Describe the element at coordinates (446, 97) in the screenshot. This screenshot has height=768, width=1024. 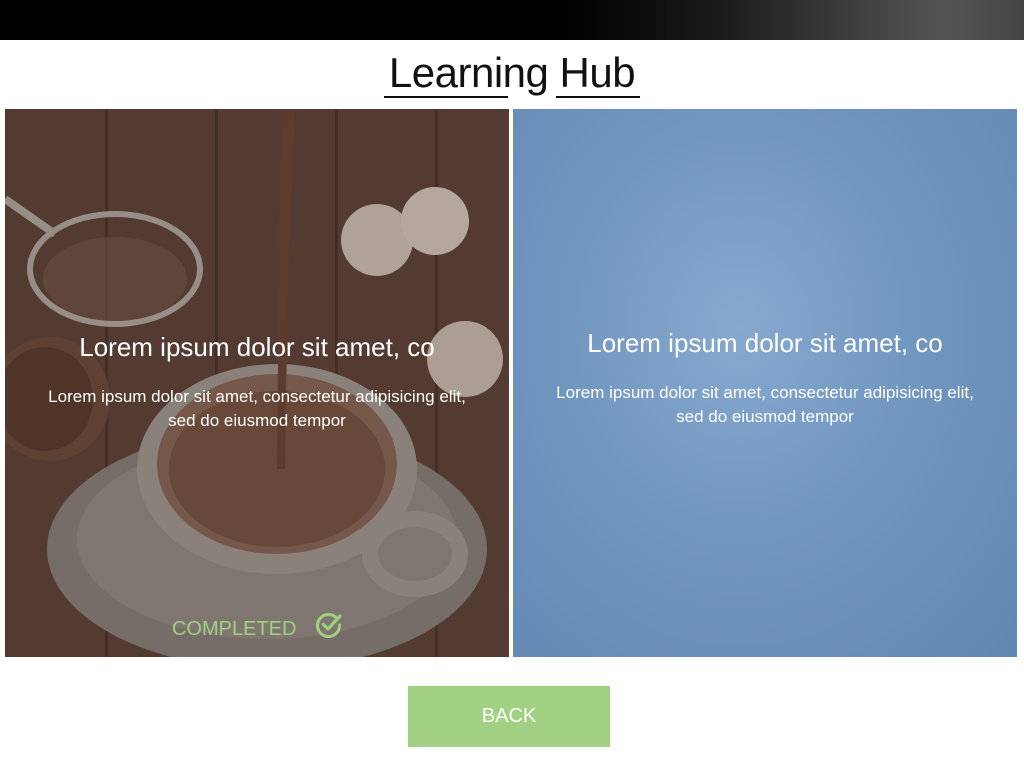
I see `title-underline-left` at that location.